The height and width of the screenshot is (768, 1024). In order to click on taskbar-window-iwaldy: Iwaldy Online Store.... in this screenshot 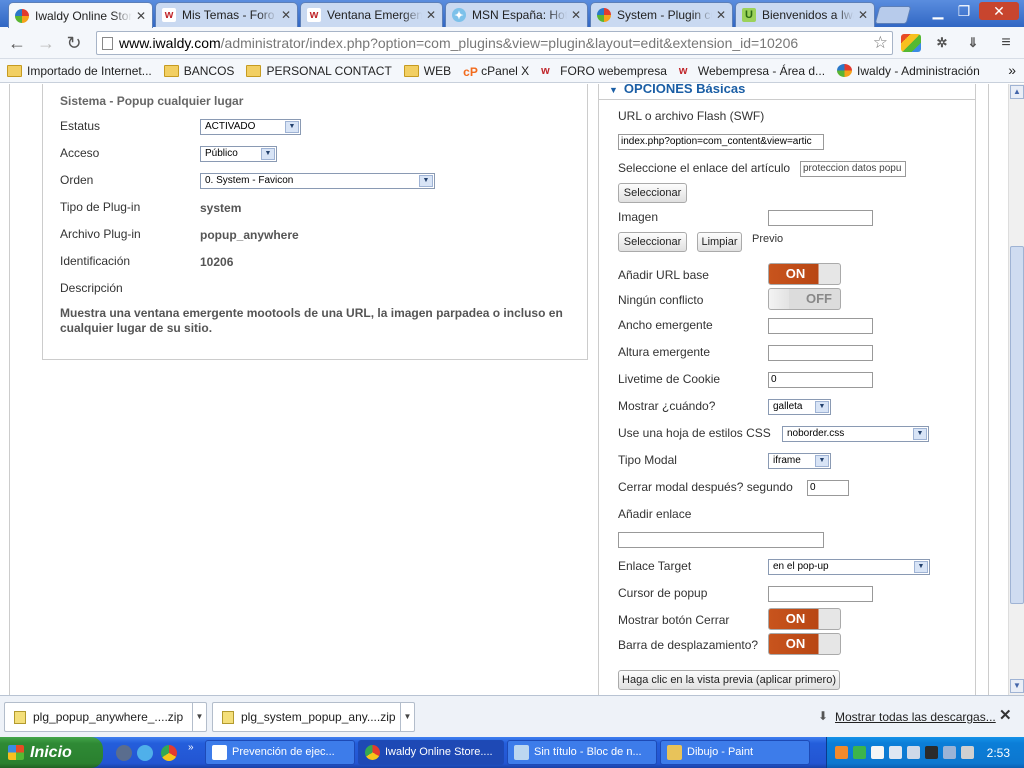, I will do `click(431, 752)`.